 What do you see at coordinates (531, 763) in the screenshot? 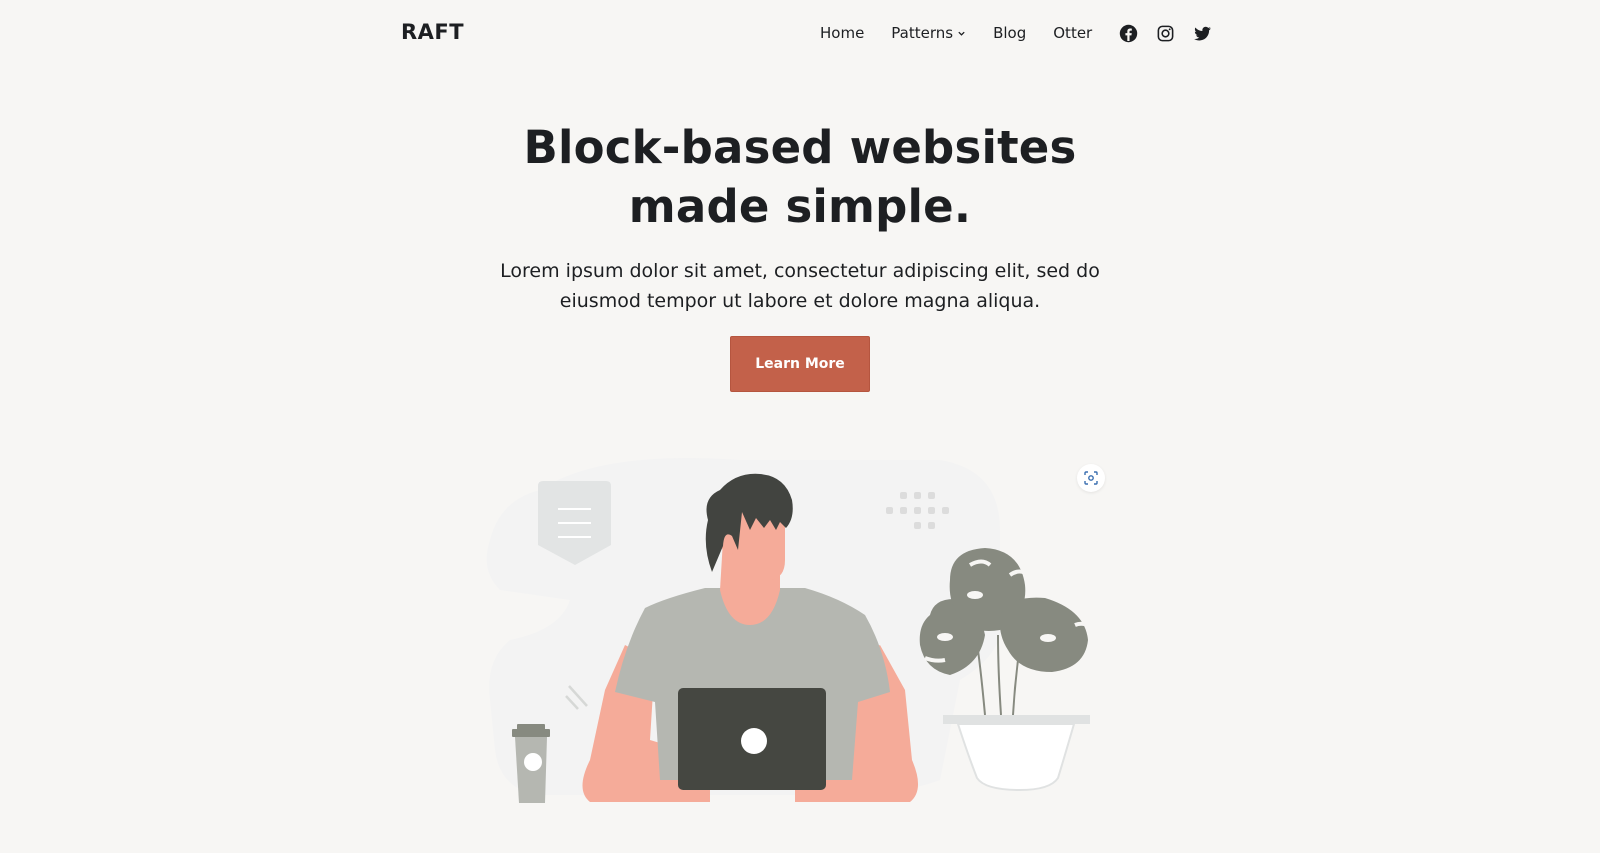
I see `coffee-cup-icon` at bounding box center [531, 763].